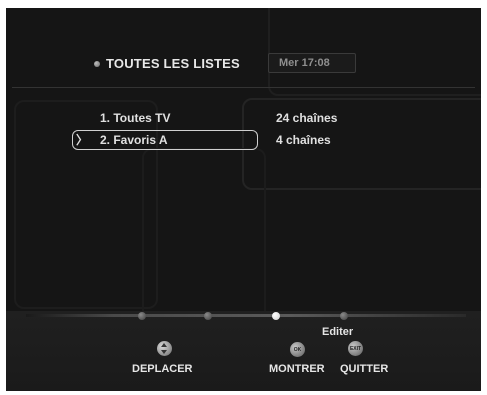 This screenshot has width=487, height=395. What do you see at coordinates (297, 369) in the screenshot?
I see `show-button: MONTRER` at bounding box center [297, 369].